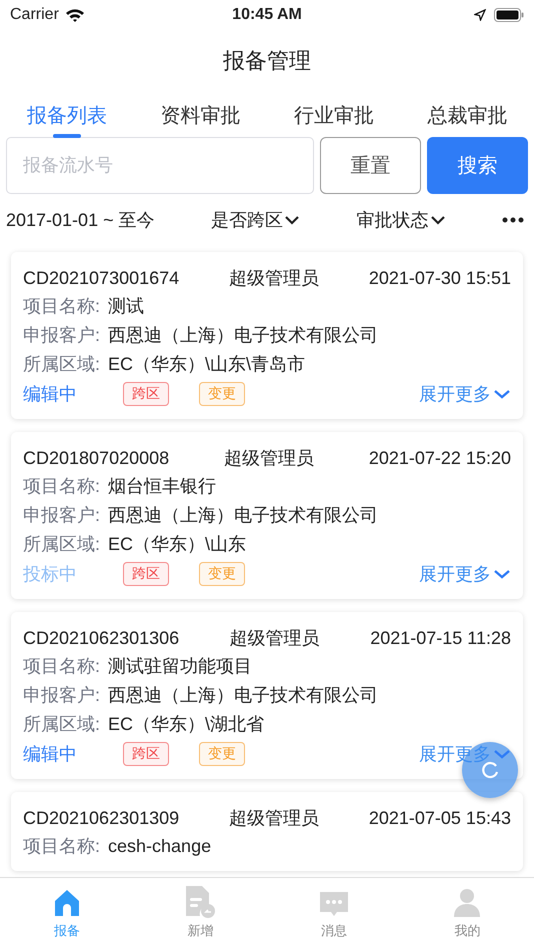 The image size is (534, 950). What do you see at coordinates (509, 15) in the screenshot?
I see `battery-icon` at bounding box center [509, 15].